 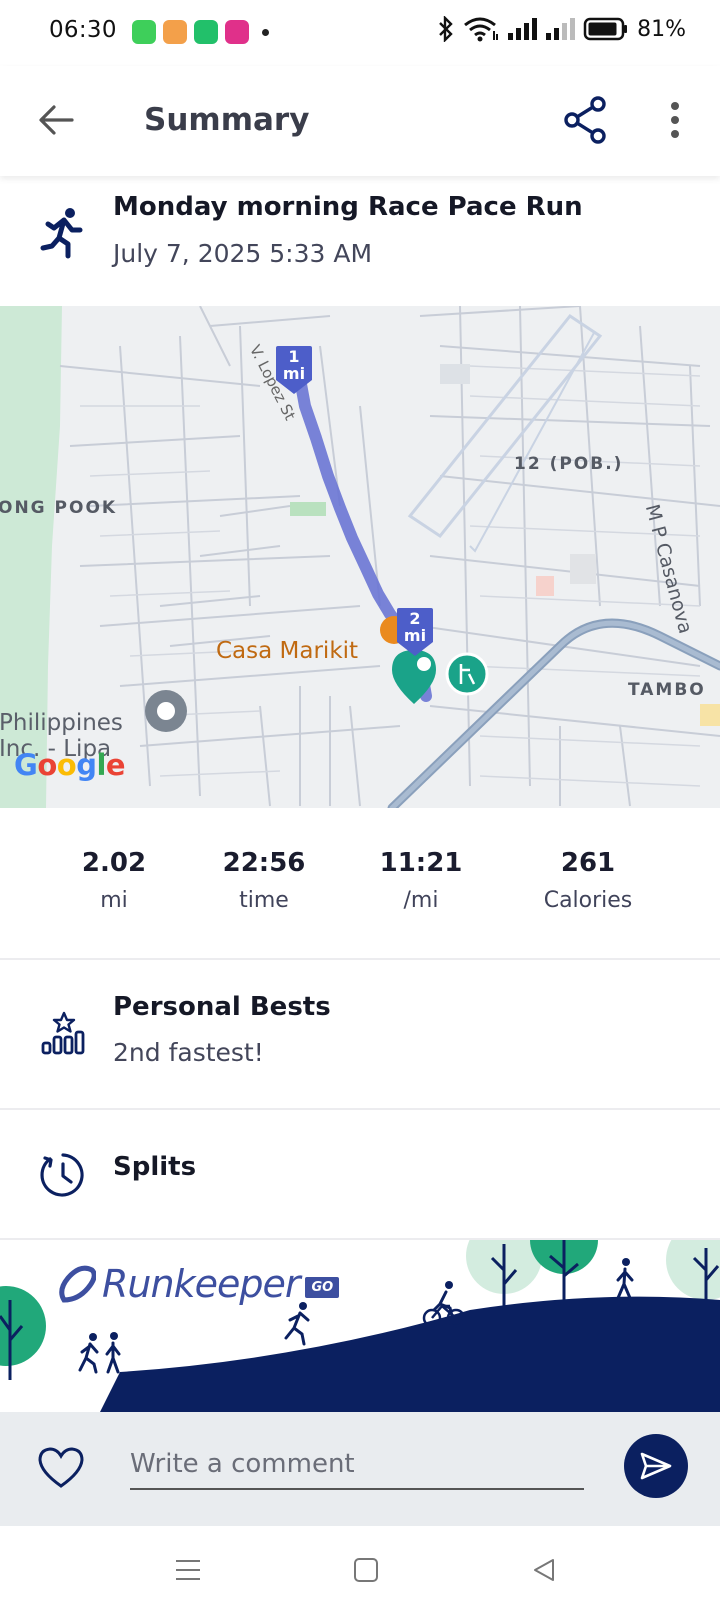 I want to click on menu-lines-icon, so click(x=188, y=1570).